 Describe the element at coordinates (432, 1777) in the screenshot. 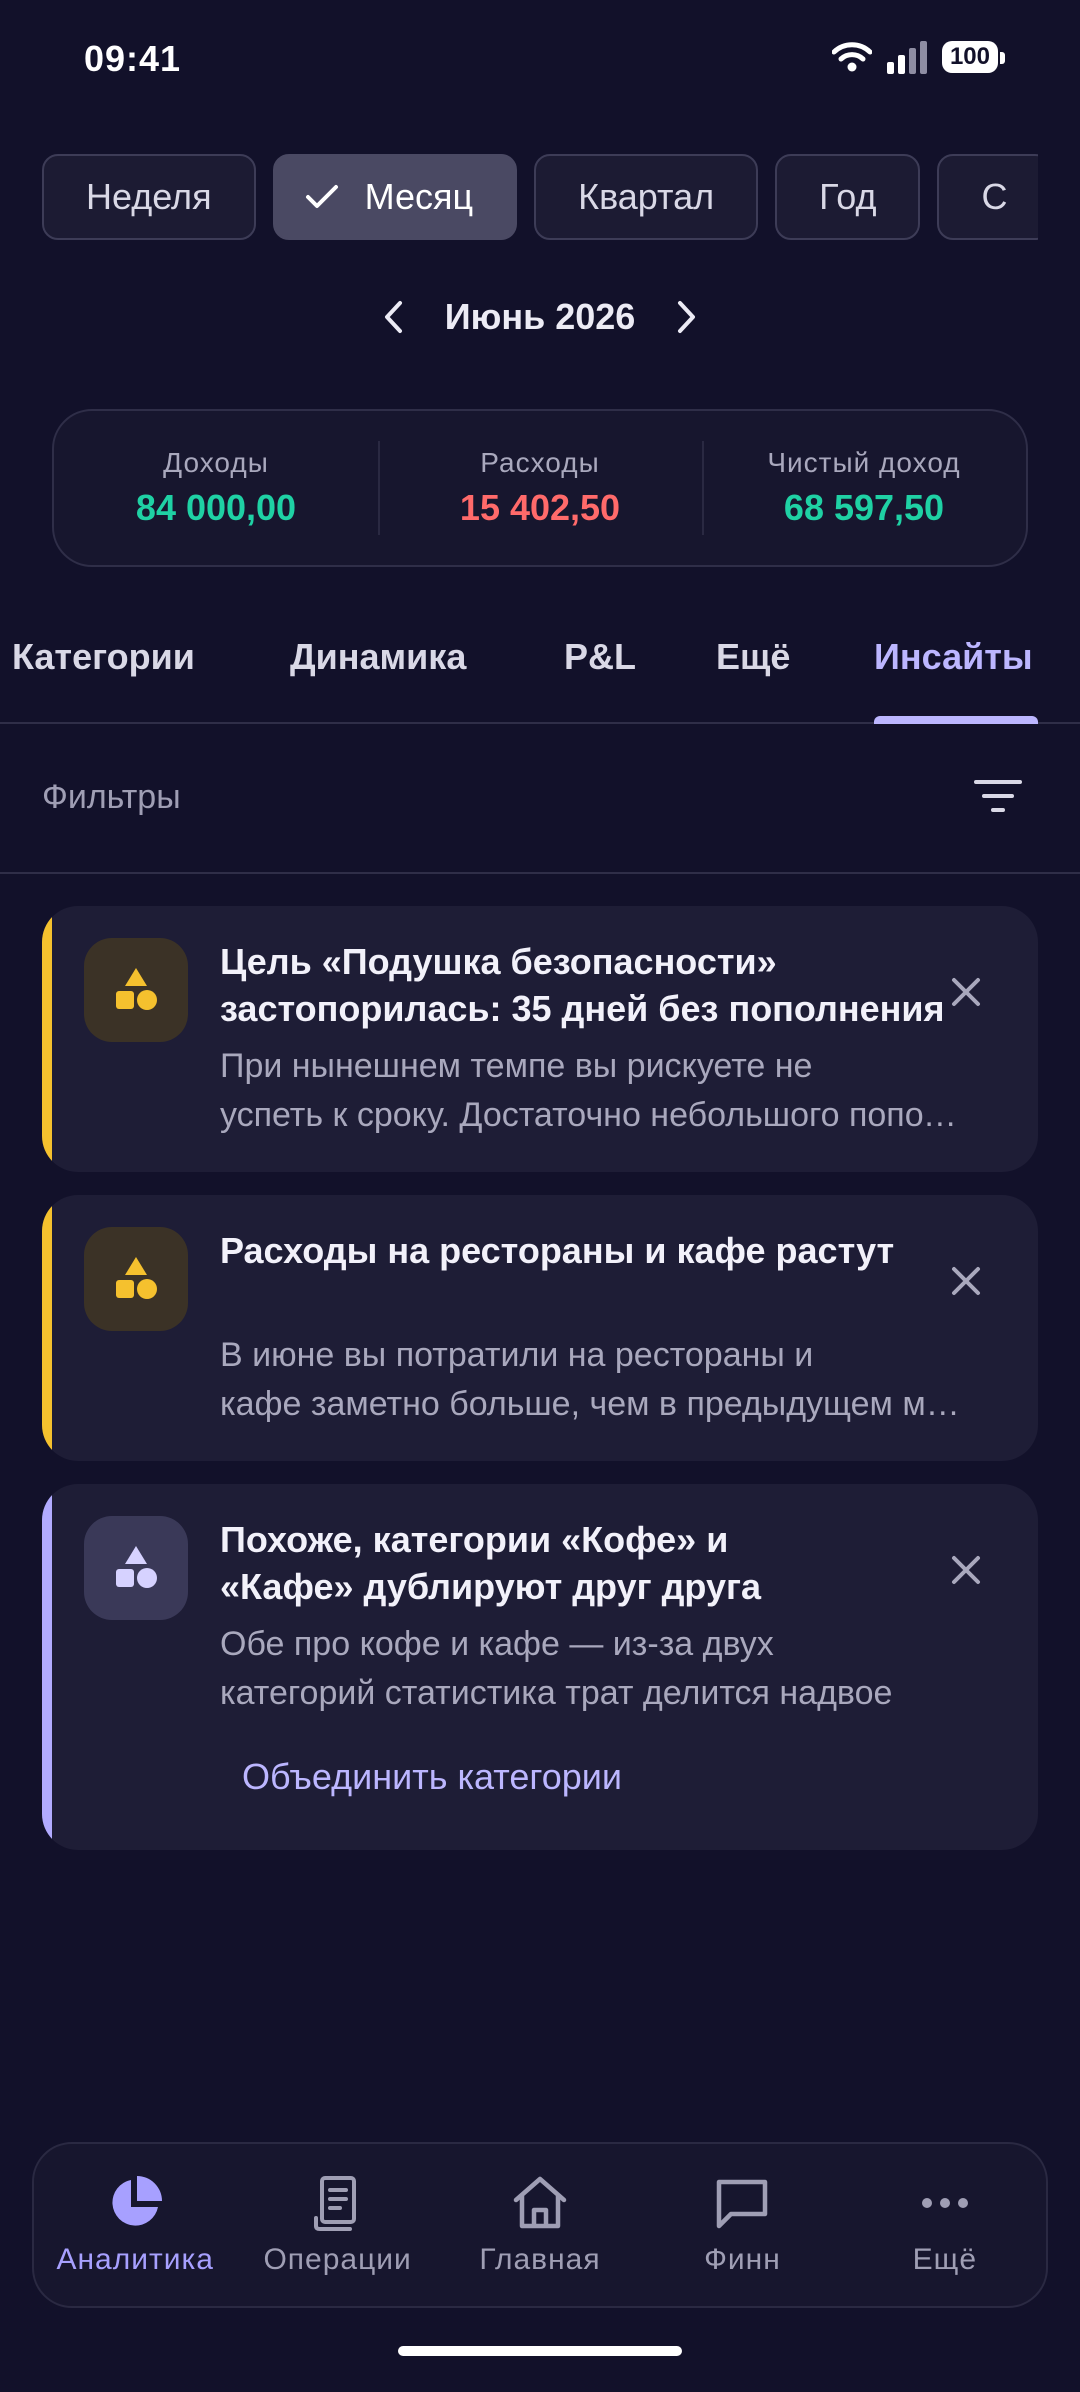

I see `merge-categories-button: Объединить категории` at that location.